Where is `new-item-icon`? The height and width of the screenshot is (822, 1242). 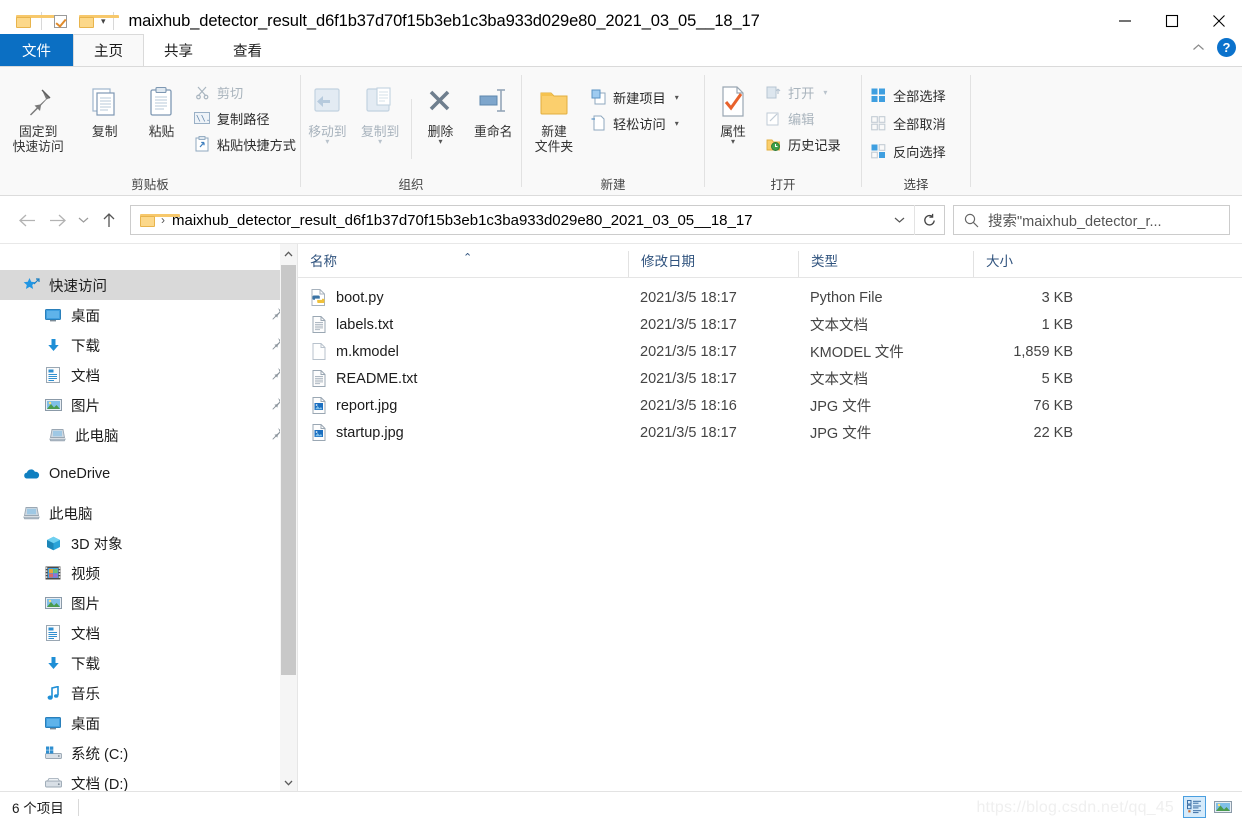 new-item-icon is located at coordinates (598, 97).